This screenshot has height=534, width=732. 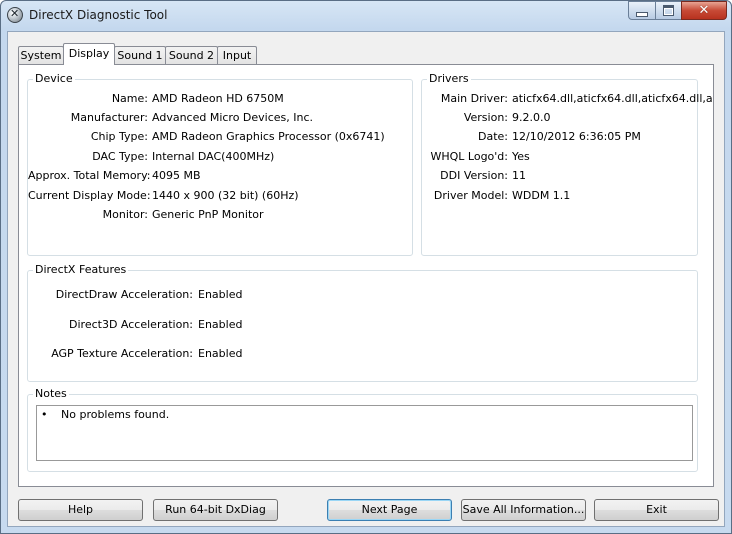 I want to click on driver-whql-value: Yes, so click(x=521, y=156).